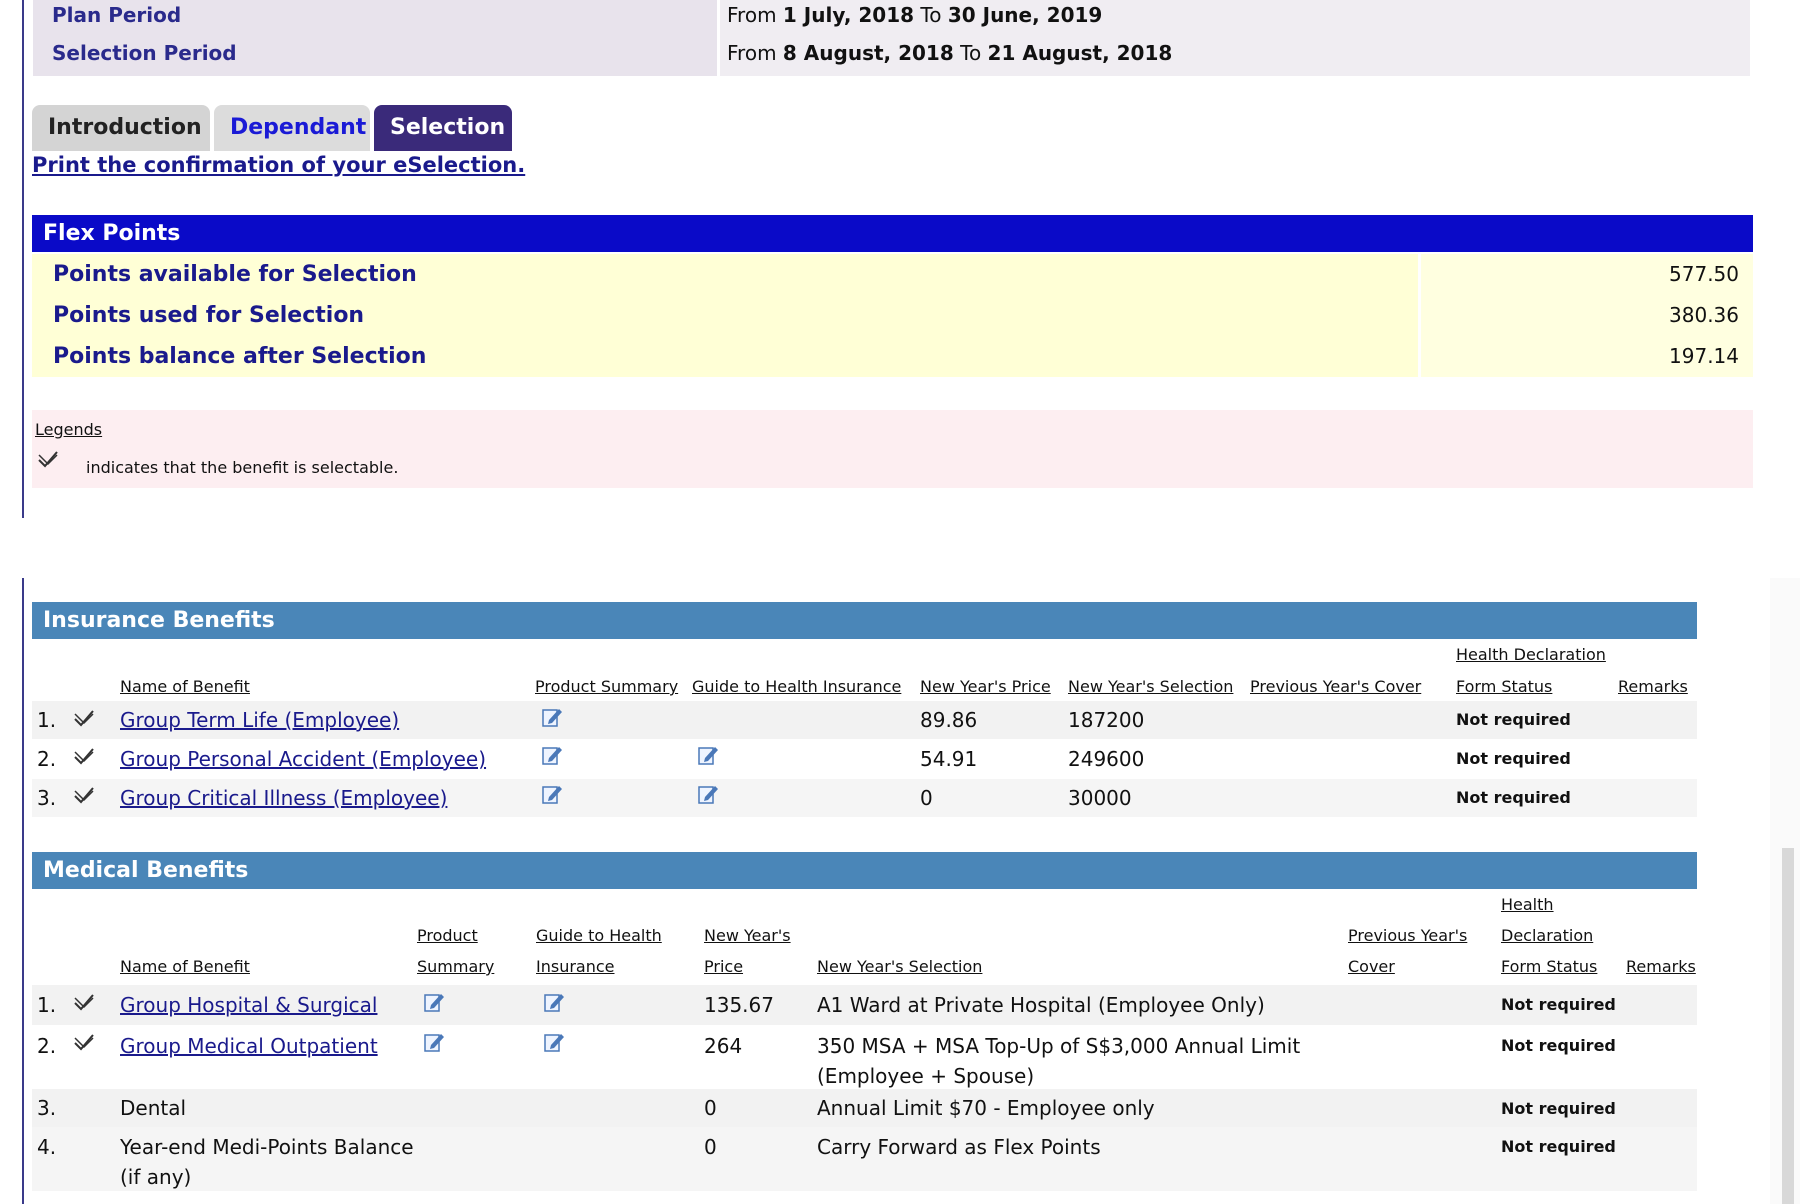 The height and width of the screenshot is (1204, 1800). Describe the element at coordinates (1504, 686) in the screenshot. I see `ins-col-form-status: Form Status` at that location.